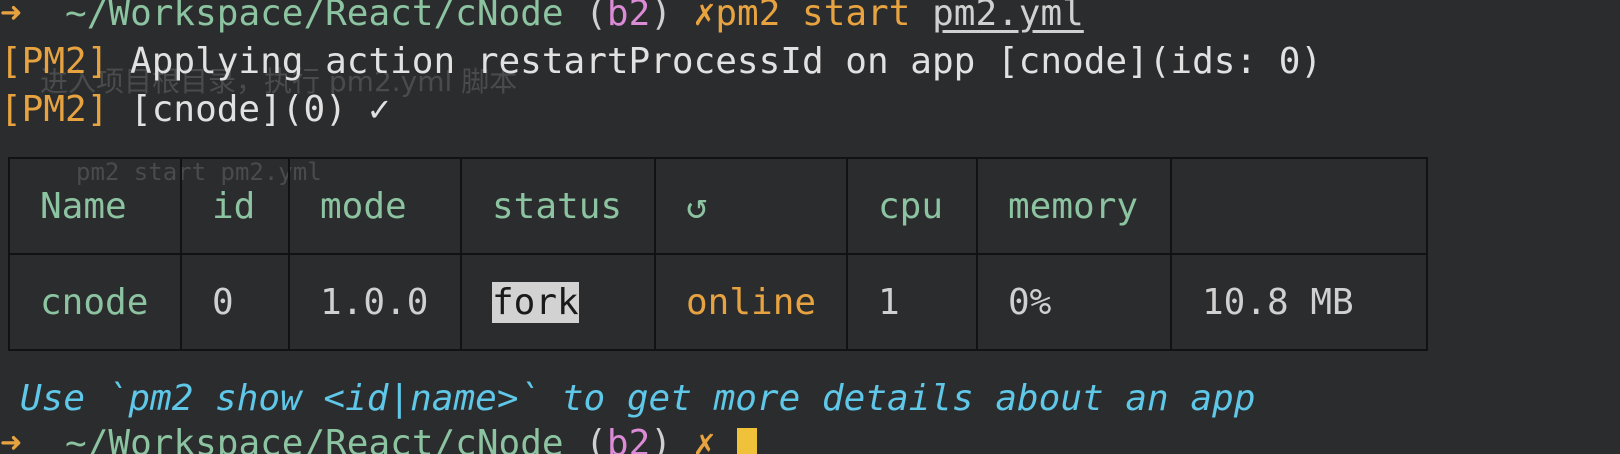 The width and height of the screenshot is (1620, 454). What do you see at coordinates (95, 206) in the screenshot?
I see `header-name: Name` at bounding box center [95, 206].